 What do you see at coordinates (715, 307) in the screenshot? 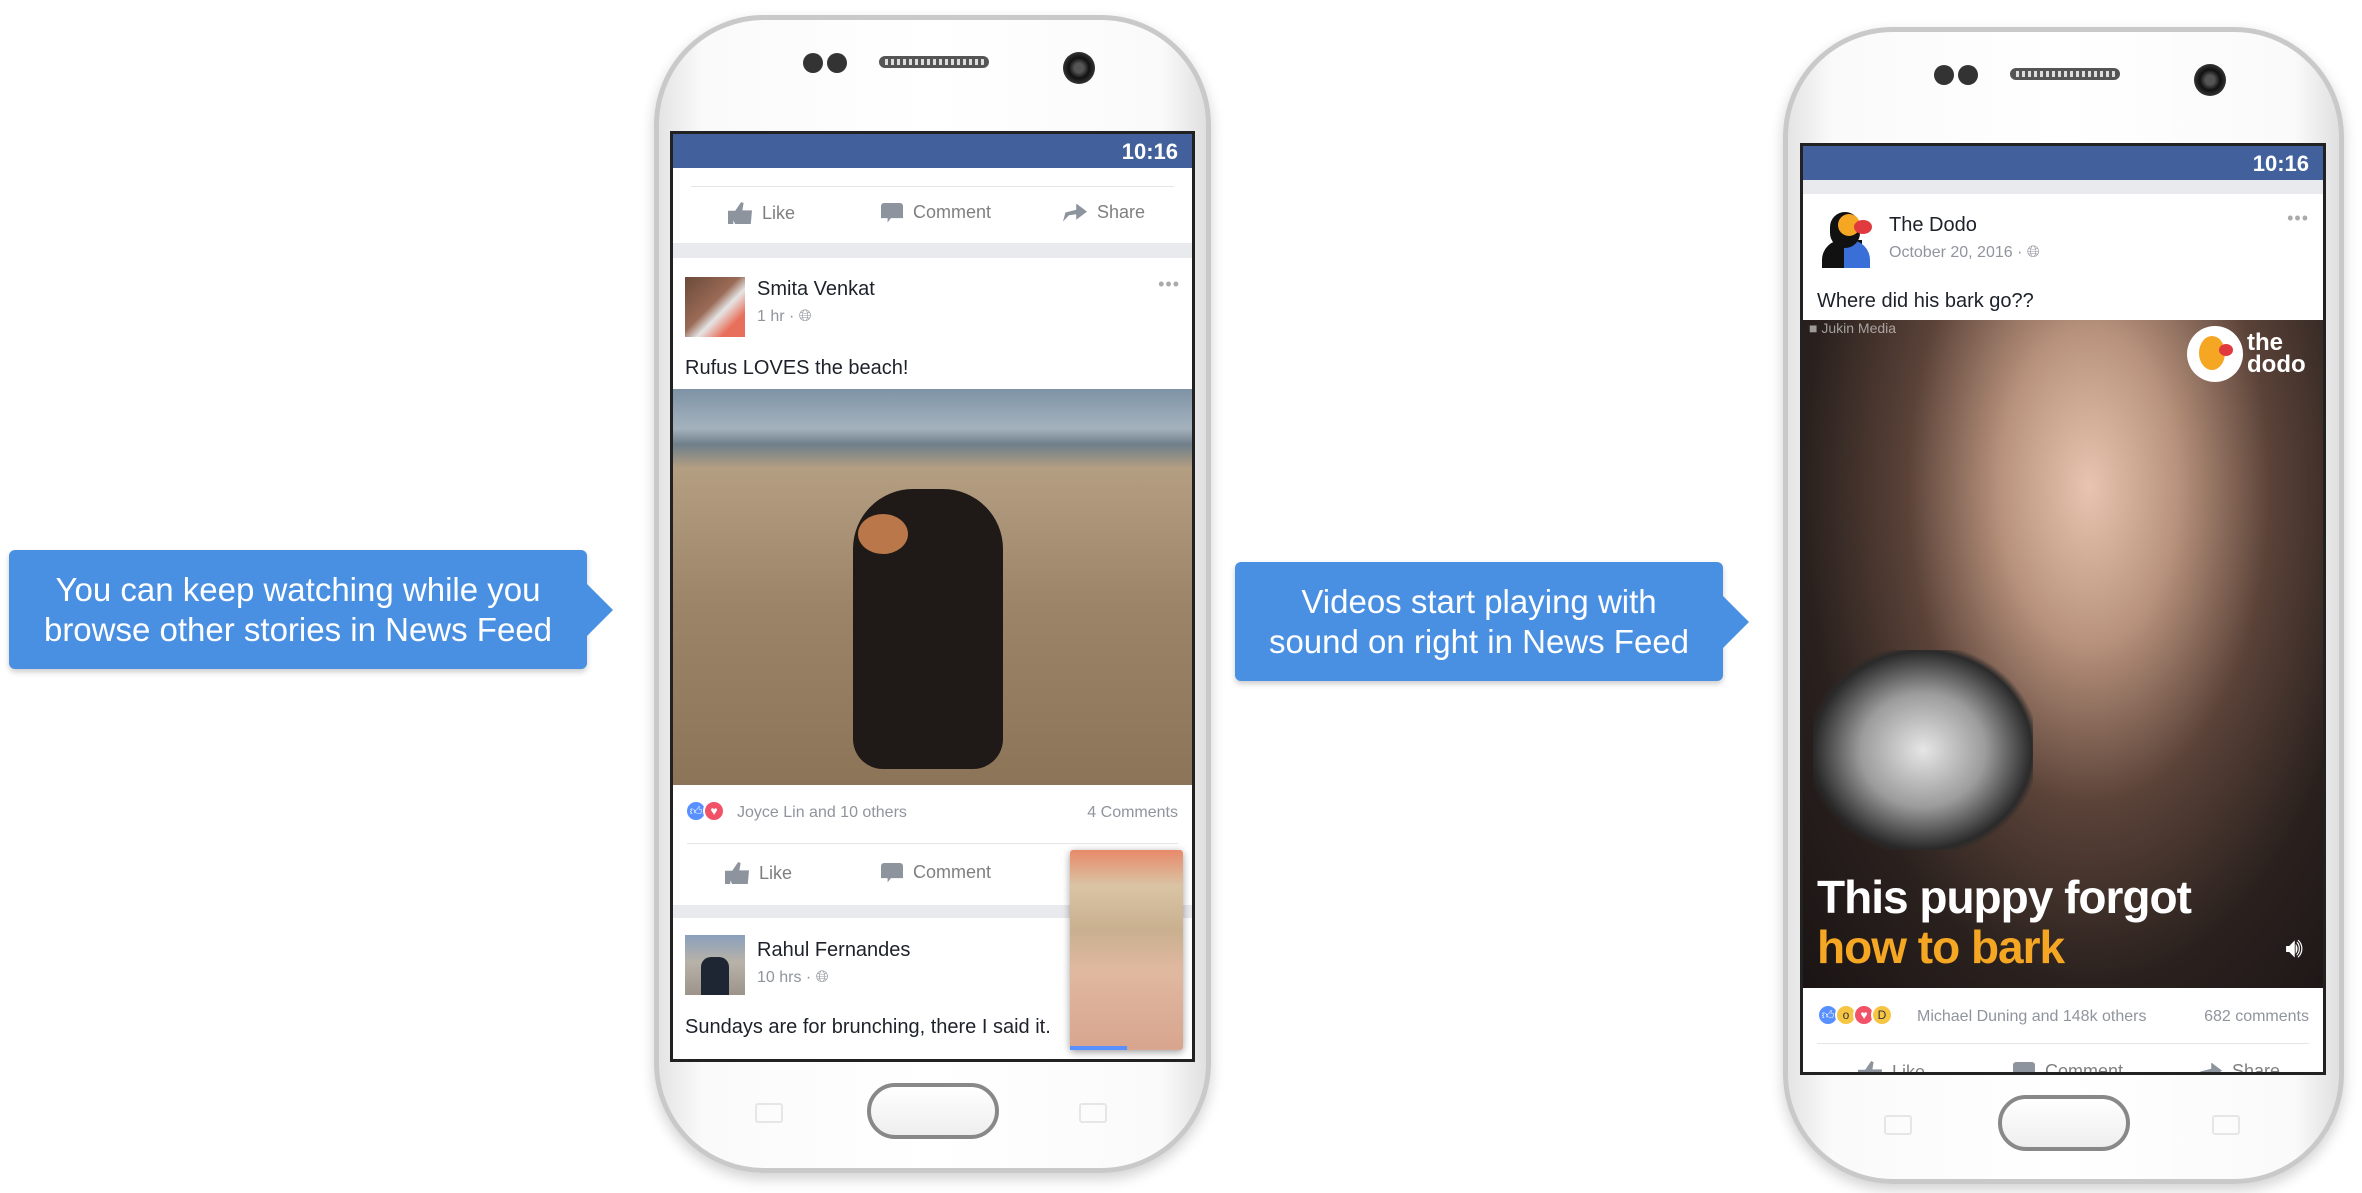
I see `avatar-smita` at bounding box center [715, 307].